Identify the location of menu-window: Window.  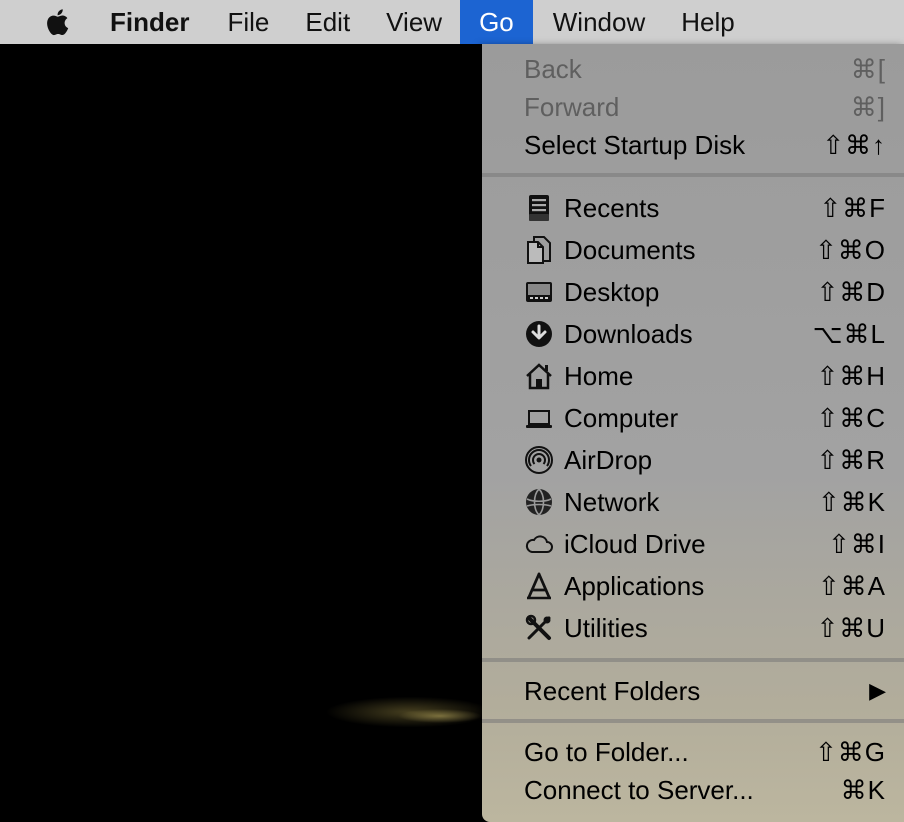
(598, 22).